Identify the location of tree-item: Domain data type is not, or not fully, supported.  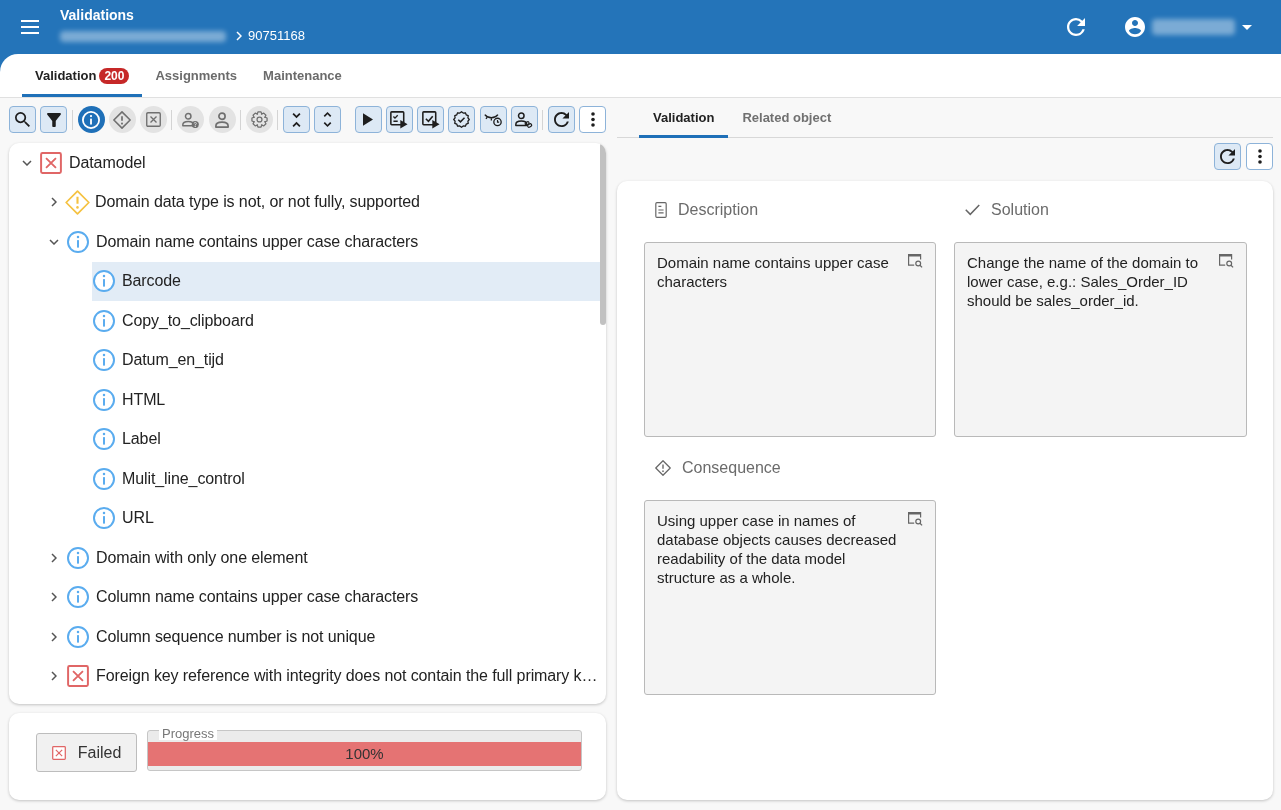
(320, 202).